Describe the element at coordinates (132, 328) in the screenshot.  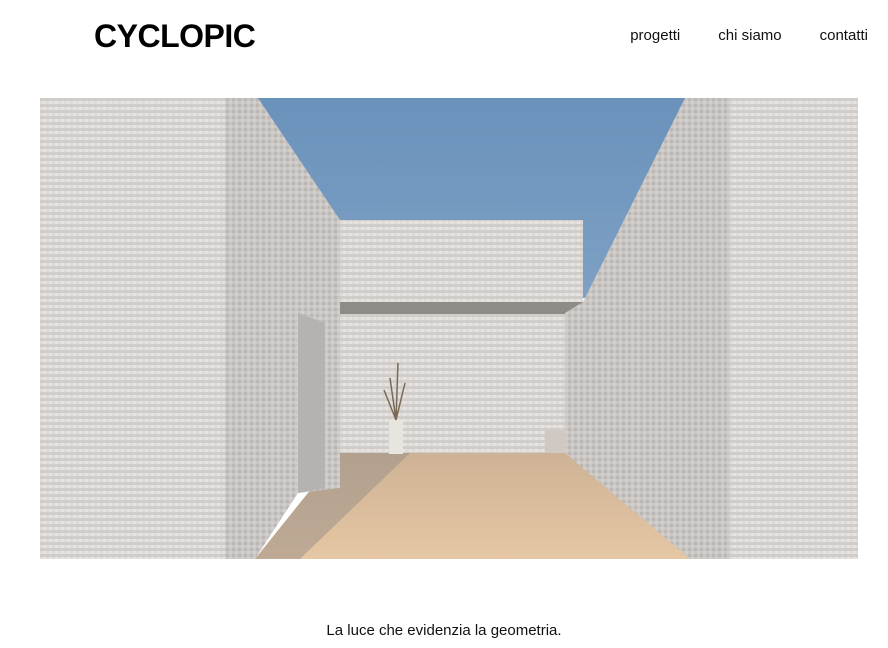
I see `left-front-wall` at that location.